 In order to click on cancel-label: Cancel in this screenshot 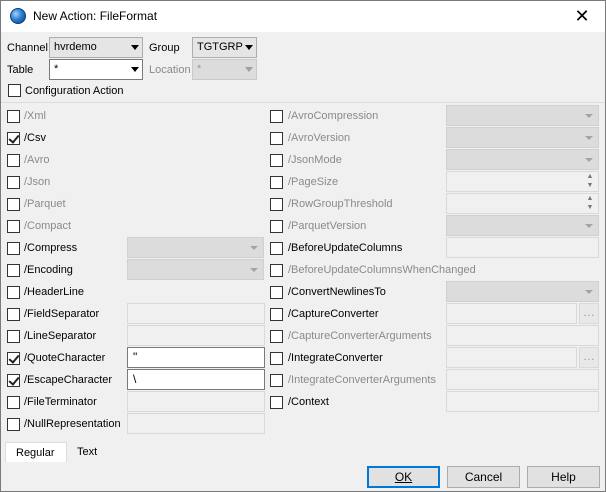, I will do `click(483, 477)`.